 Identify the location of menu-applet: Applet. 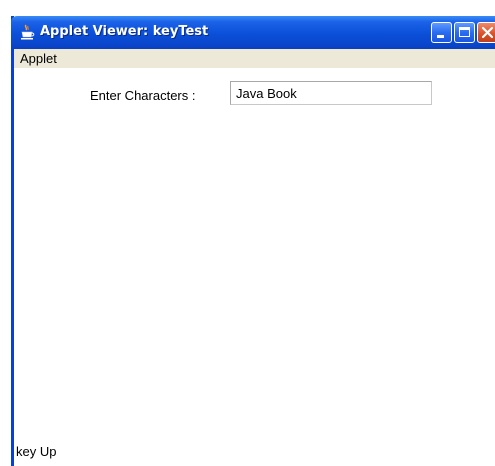
(38, 58).